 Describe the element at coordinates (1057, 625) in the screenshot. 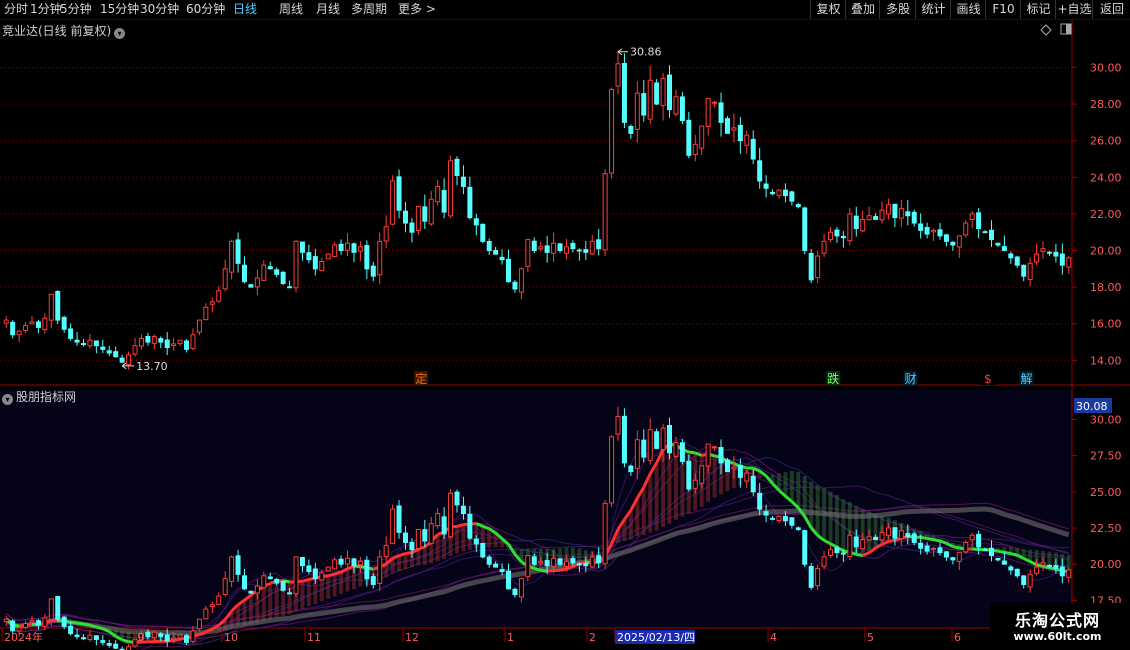

I see `watermark: 乐淘公式网 www.60lt.com` at that location.